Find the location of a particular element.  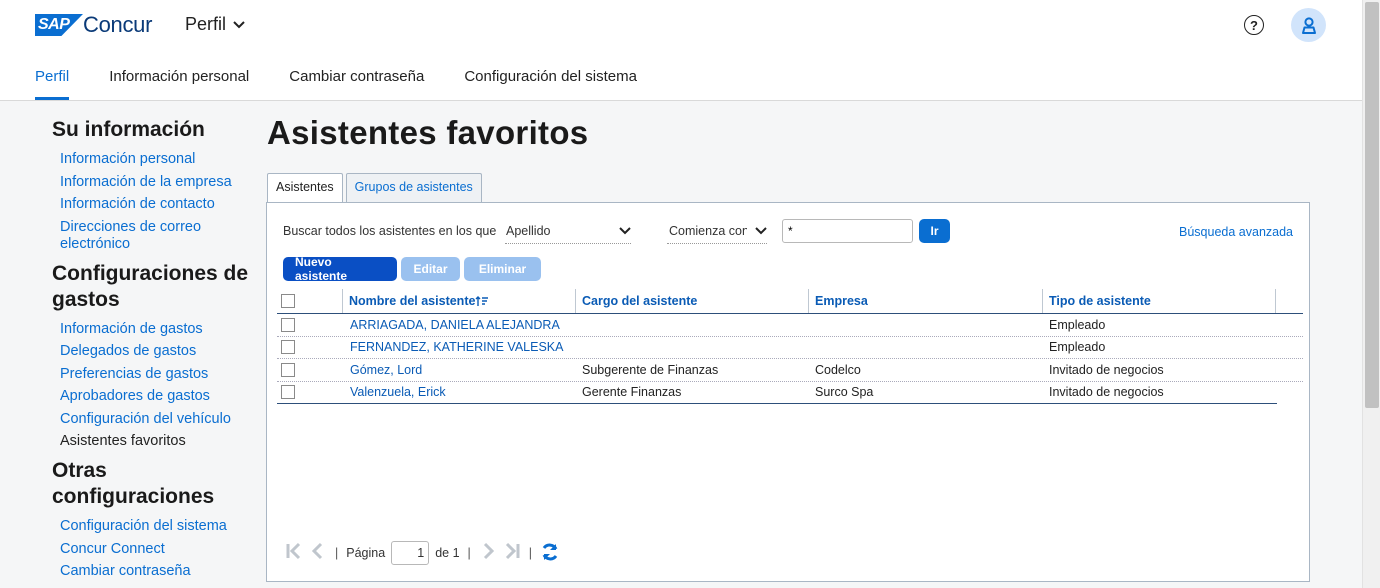

help-icon: ? is located at coordinates (1254, 25).